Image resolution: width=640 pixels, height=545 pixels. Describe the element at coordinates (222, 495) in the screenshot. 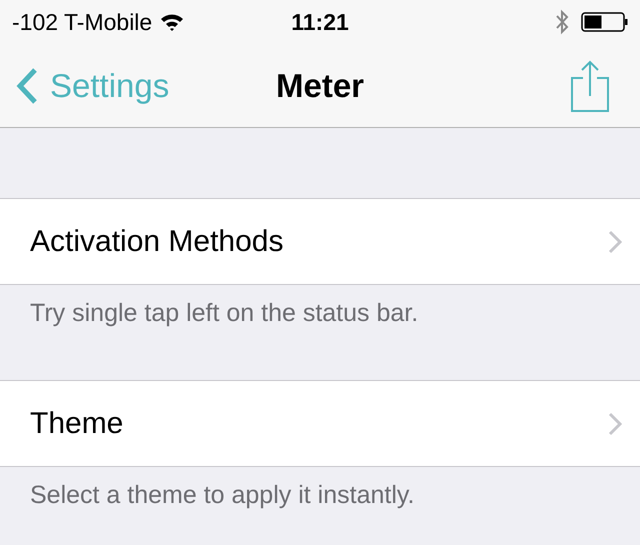

I see `footer-note: Select a theme to apply it instantly.` at that location.